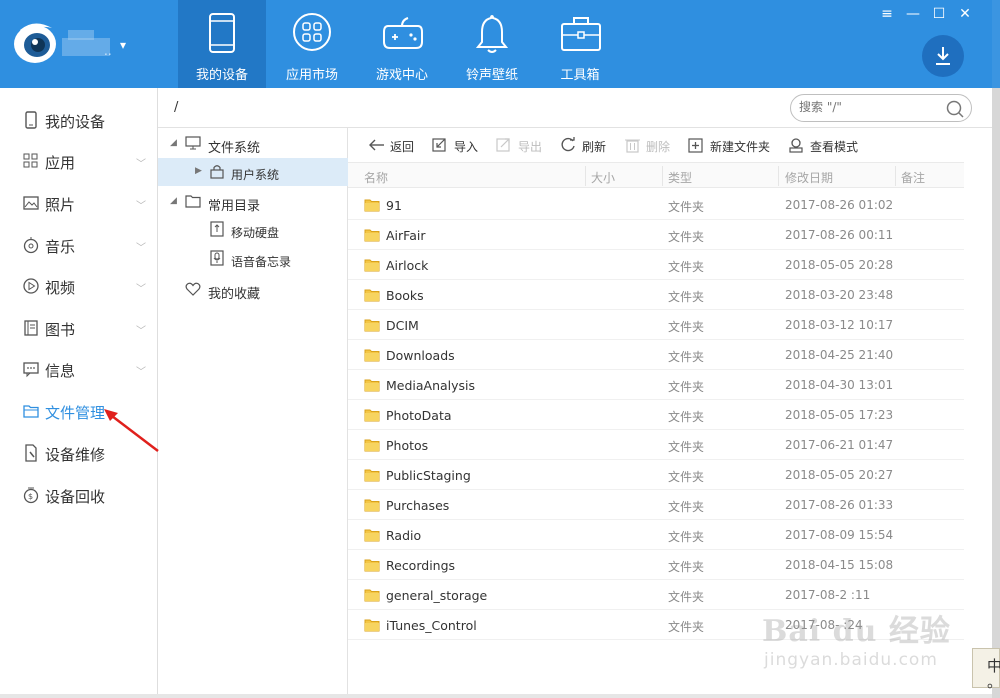  What do you see at coordinates (656, 235) in the screenshot?
I see `table-row: AirFair 文件夹 2017-08-26 00:11` at bounding box center [656, 235].